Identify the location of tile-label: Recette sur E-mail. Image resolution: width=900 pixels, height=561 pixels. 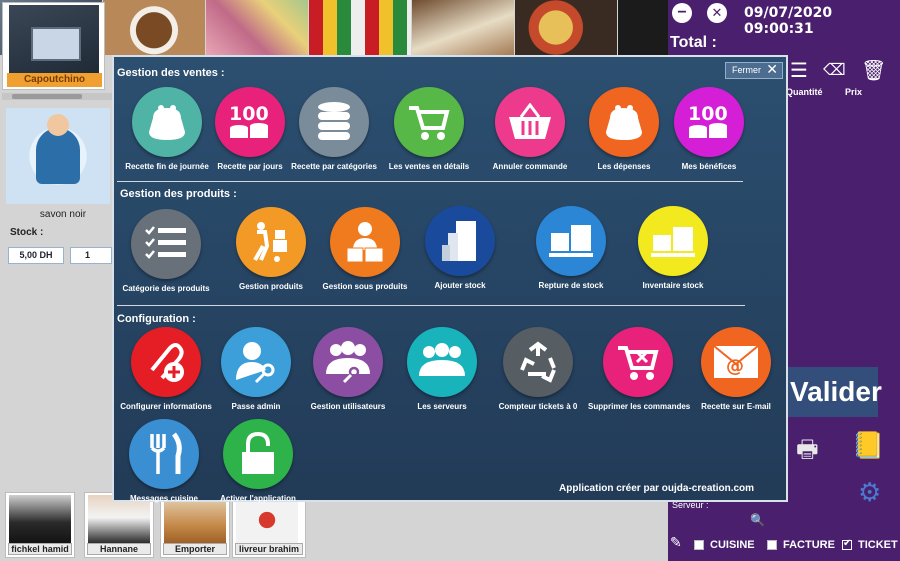
(736, 406).